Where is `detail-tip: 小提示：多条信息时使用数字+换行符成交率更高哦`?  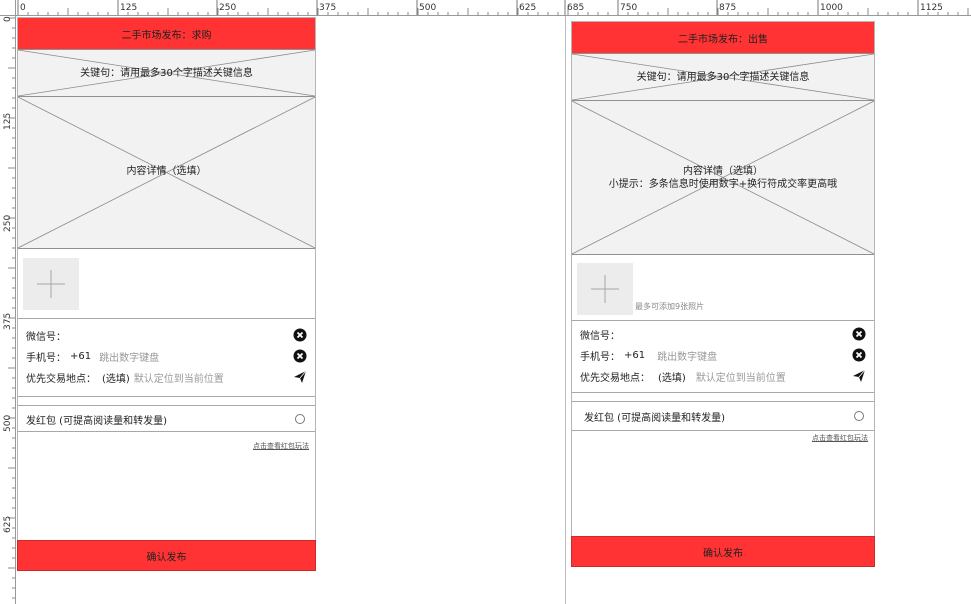
detail-tip: 小提示：多条信息时使用数字+换行符成交率更高哦 is located at coordinates (723, 184).